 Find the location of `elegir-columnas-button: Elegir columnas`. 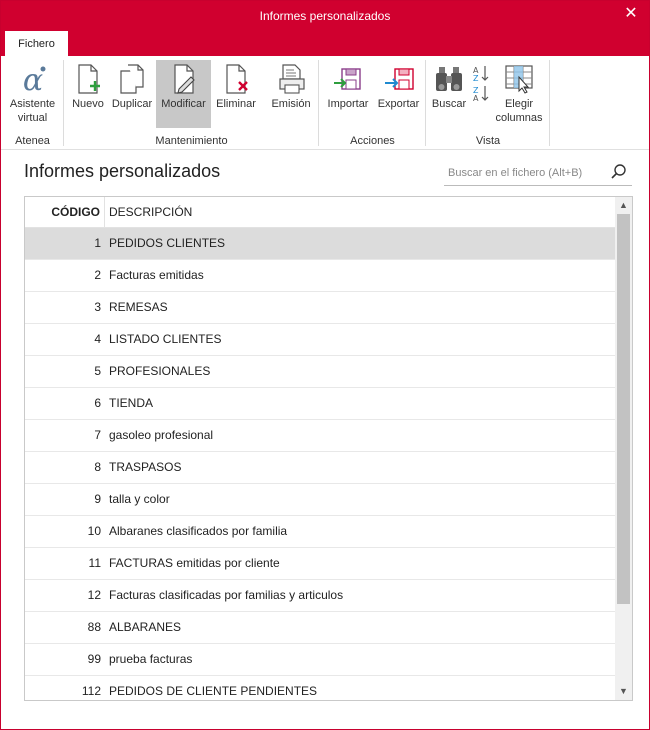

elegir-columnas-button: Elegir columnas is located at coordinates (519, 94).